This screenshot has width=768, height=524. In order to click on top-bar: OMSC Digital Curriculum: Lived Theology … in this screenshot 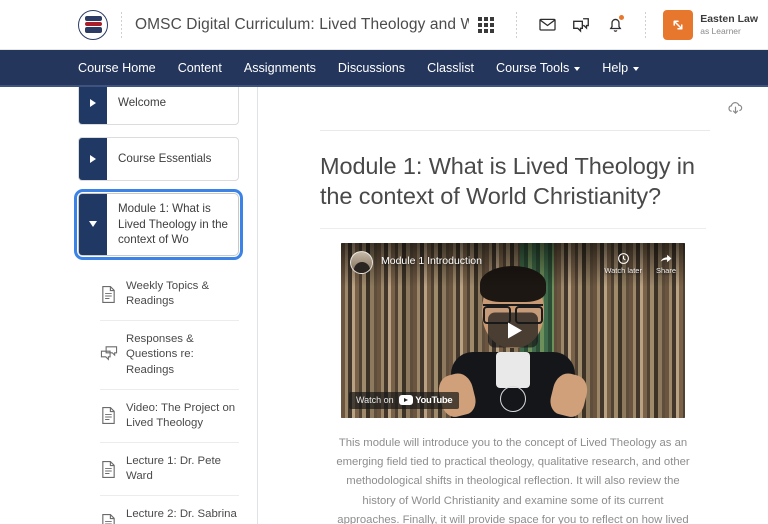, I will do `click(384, 25)`.